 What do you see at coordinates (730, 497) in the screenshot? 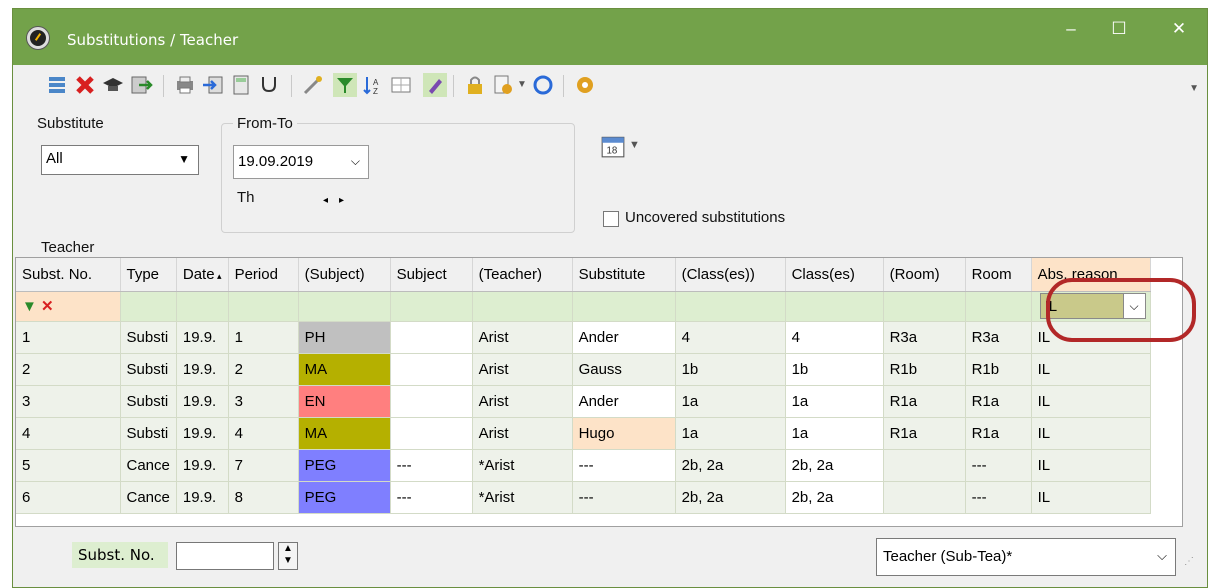
I see `classes-orig-cell: 2b, 2a` at bounding box center [730, 497].